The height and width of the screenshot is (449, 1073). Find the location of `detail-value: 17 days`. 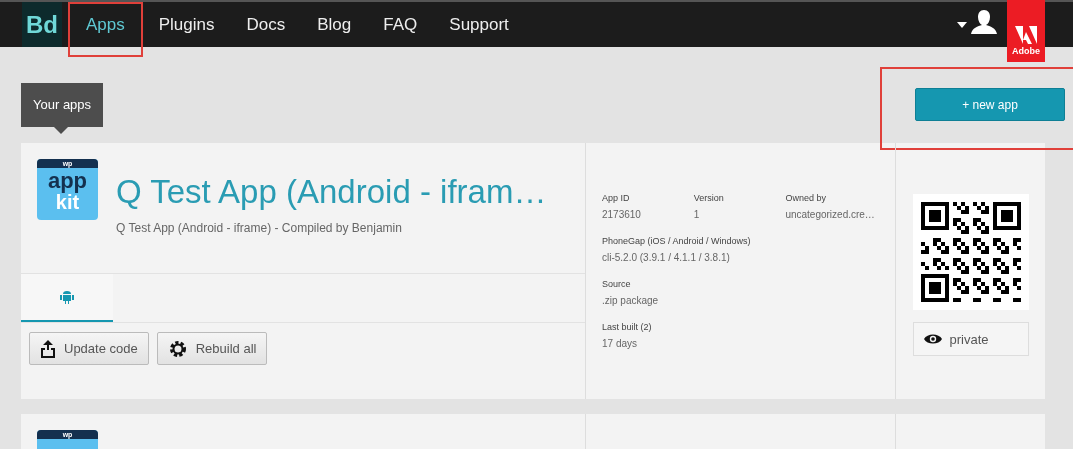

detail-value: 17 days is located at coordinates (620, 343).